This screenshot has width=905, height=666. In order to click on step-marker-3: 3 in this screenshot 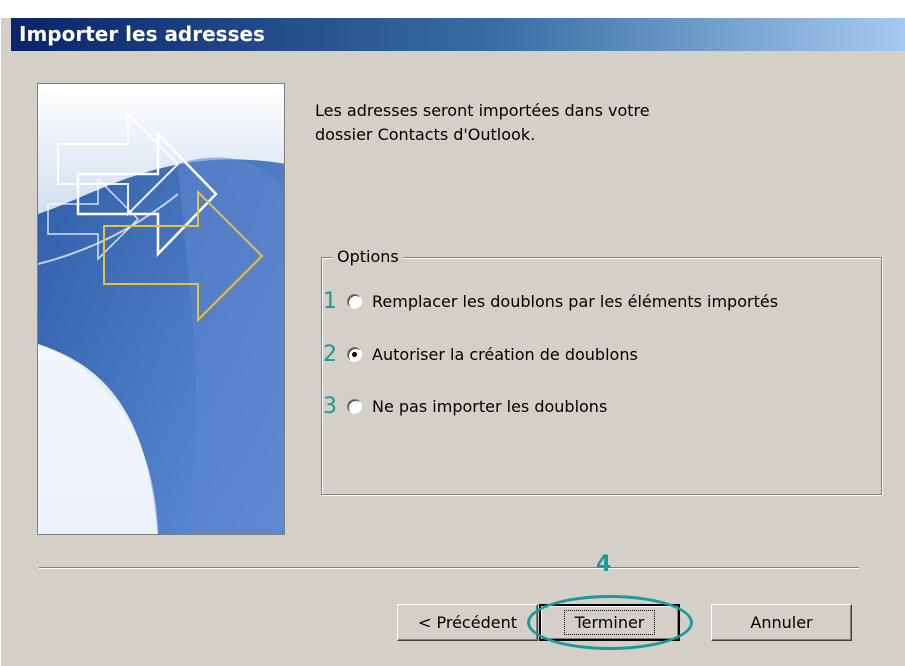, I will do `click(330, 406)`.